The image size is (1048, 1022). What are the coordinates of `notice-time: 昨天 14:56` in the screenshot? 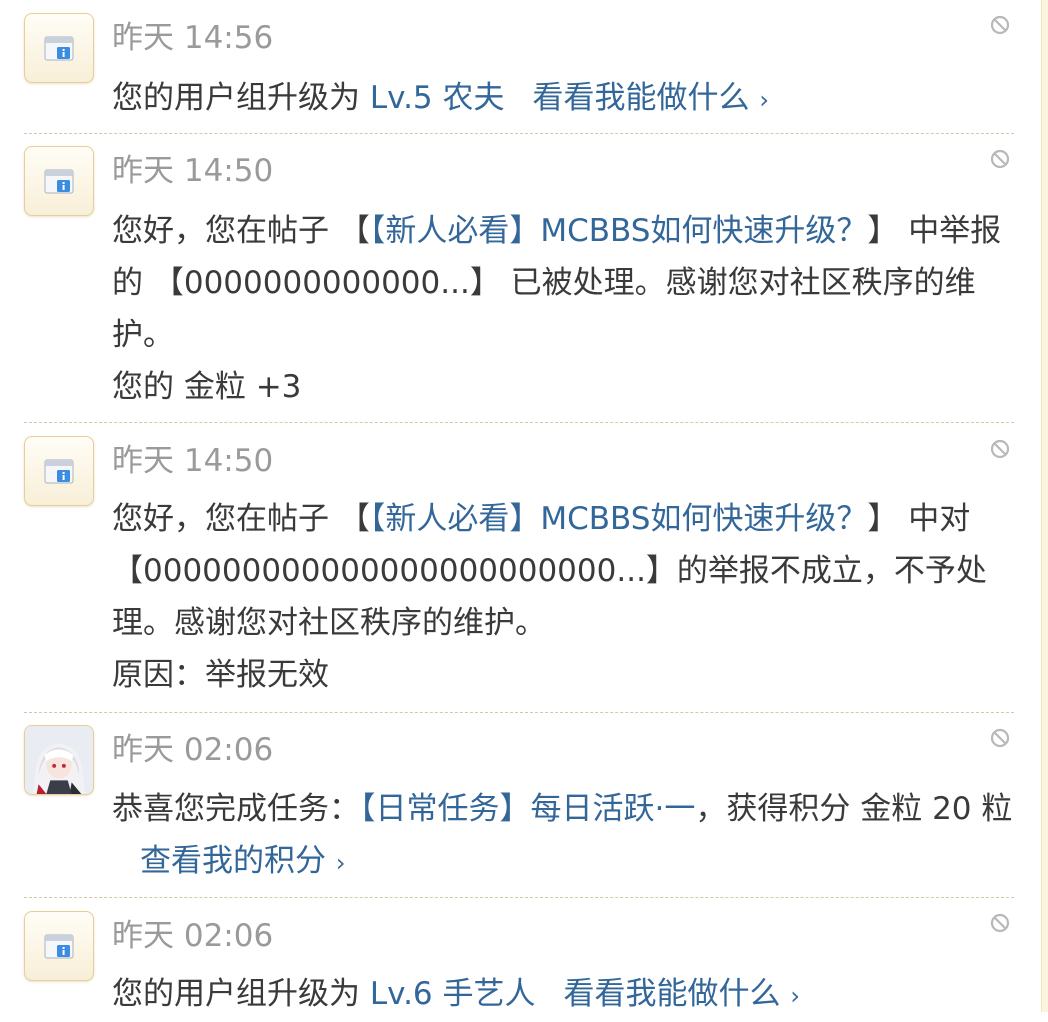 It's located at (193, 38).